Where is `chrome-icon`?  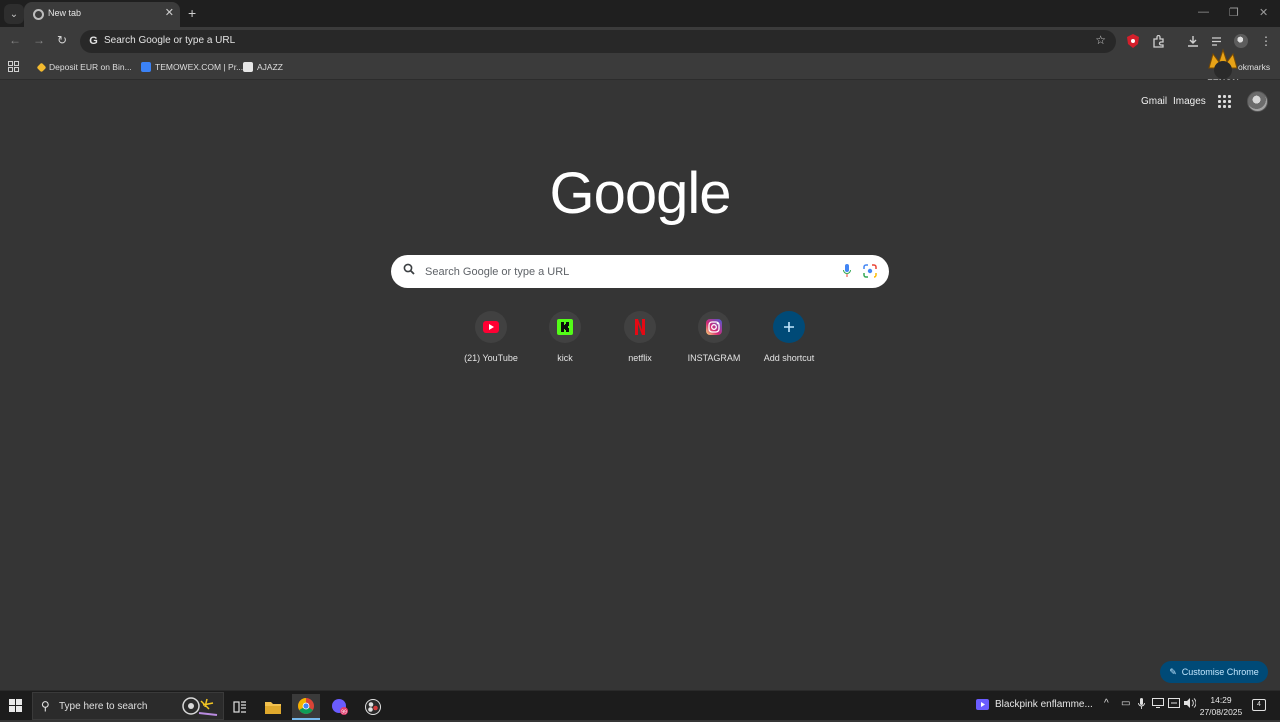 chrome-icon is located at coordinates (38, 14).